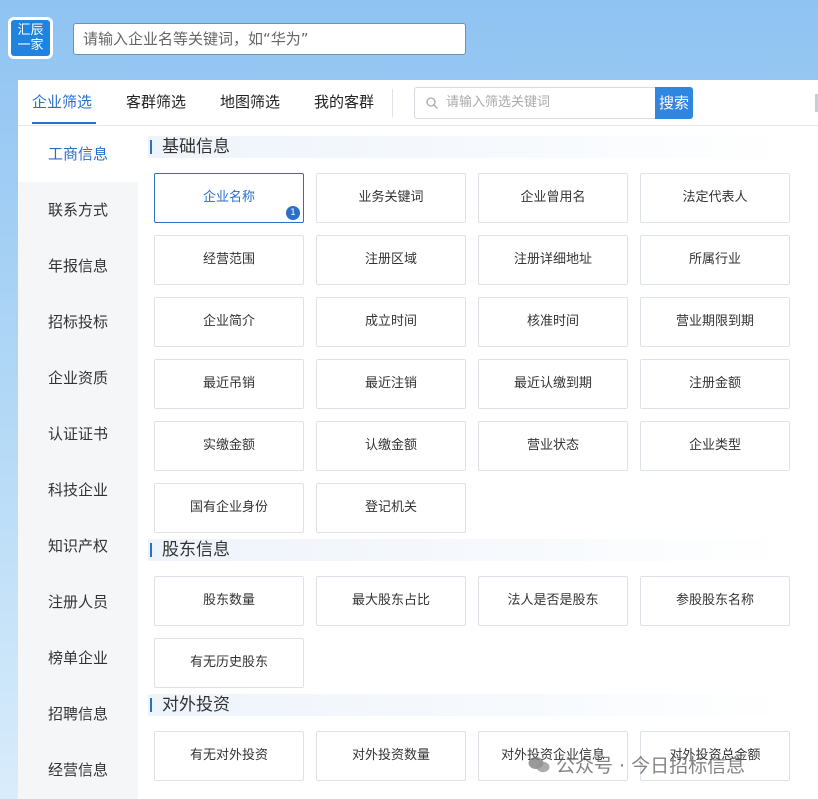 The height and width of the screenshot is (799, 818). Describe the element at coordinates (250, 102) in the screenshot. I see `tab-map-filter: 地图筛选` at that location.